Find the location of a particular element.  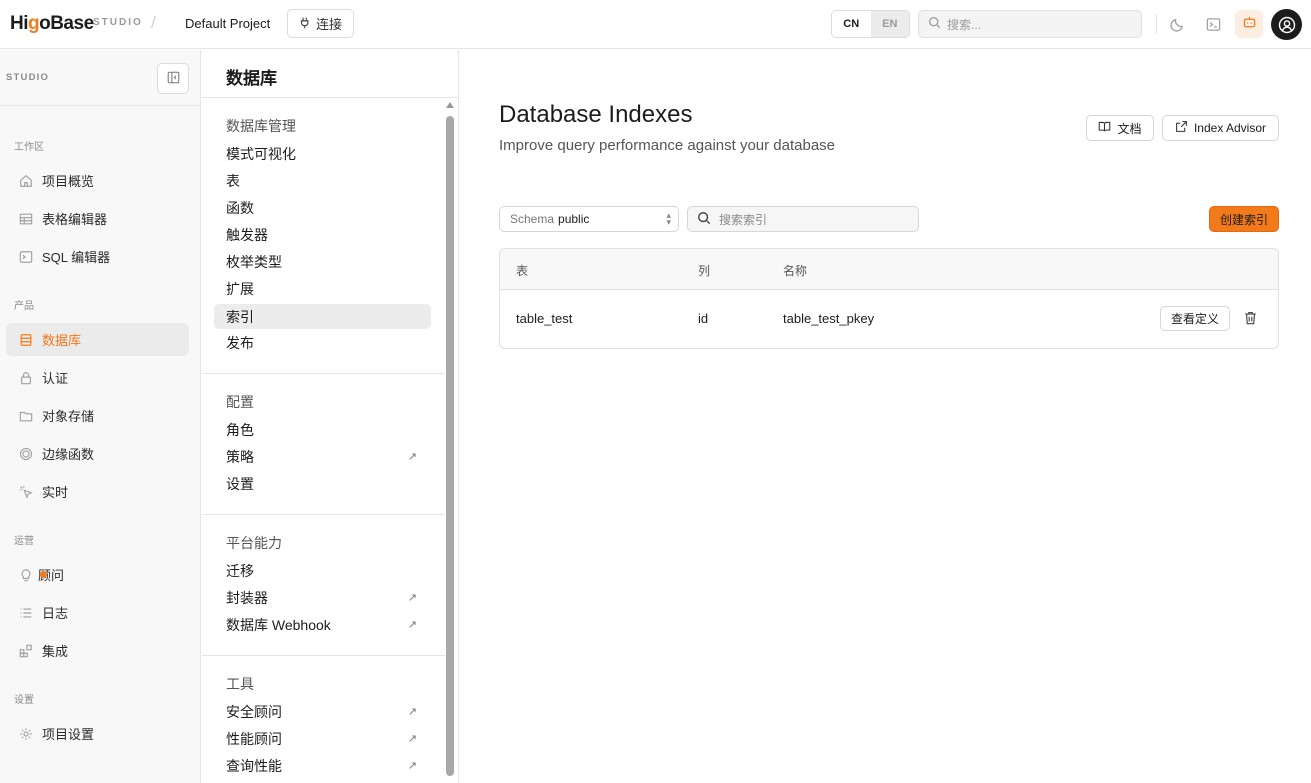

trash-icon is located at coordinates (1250, 318).